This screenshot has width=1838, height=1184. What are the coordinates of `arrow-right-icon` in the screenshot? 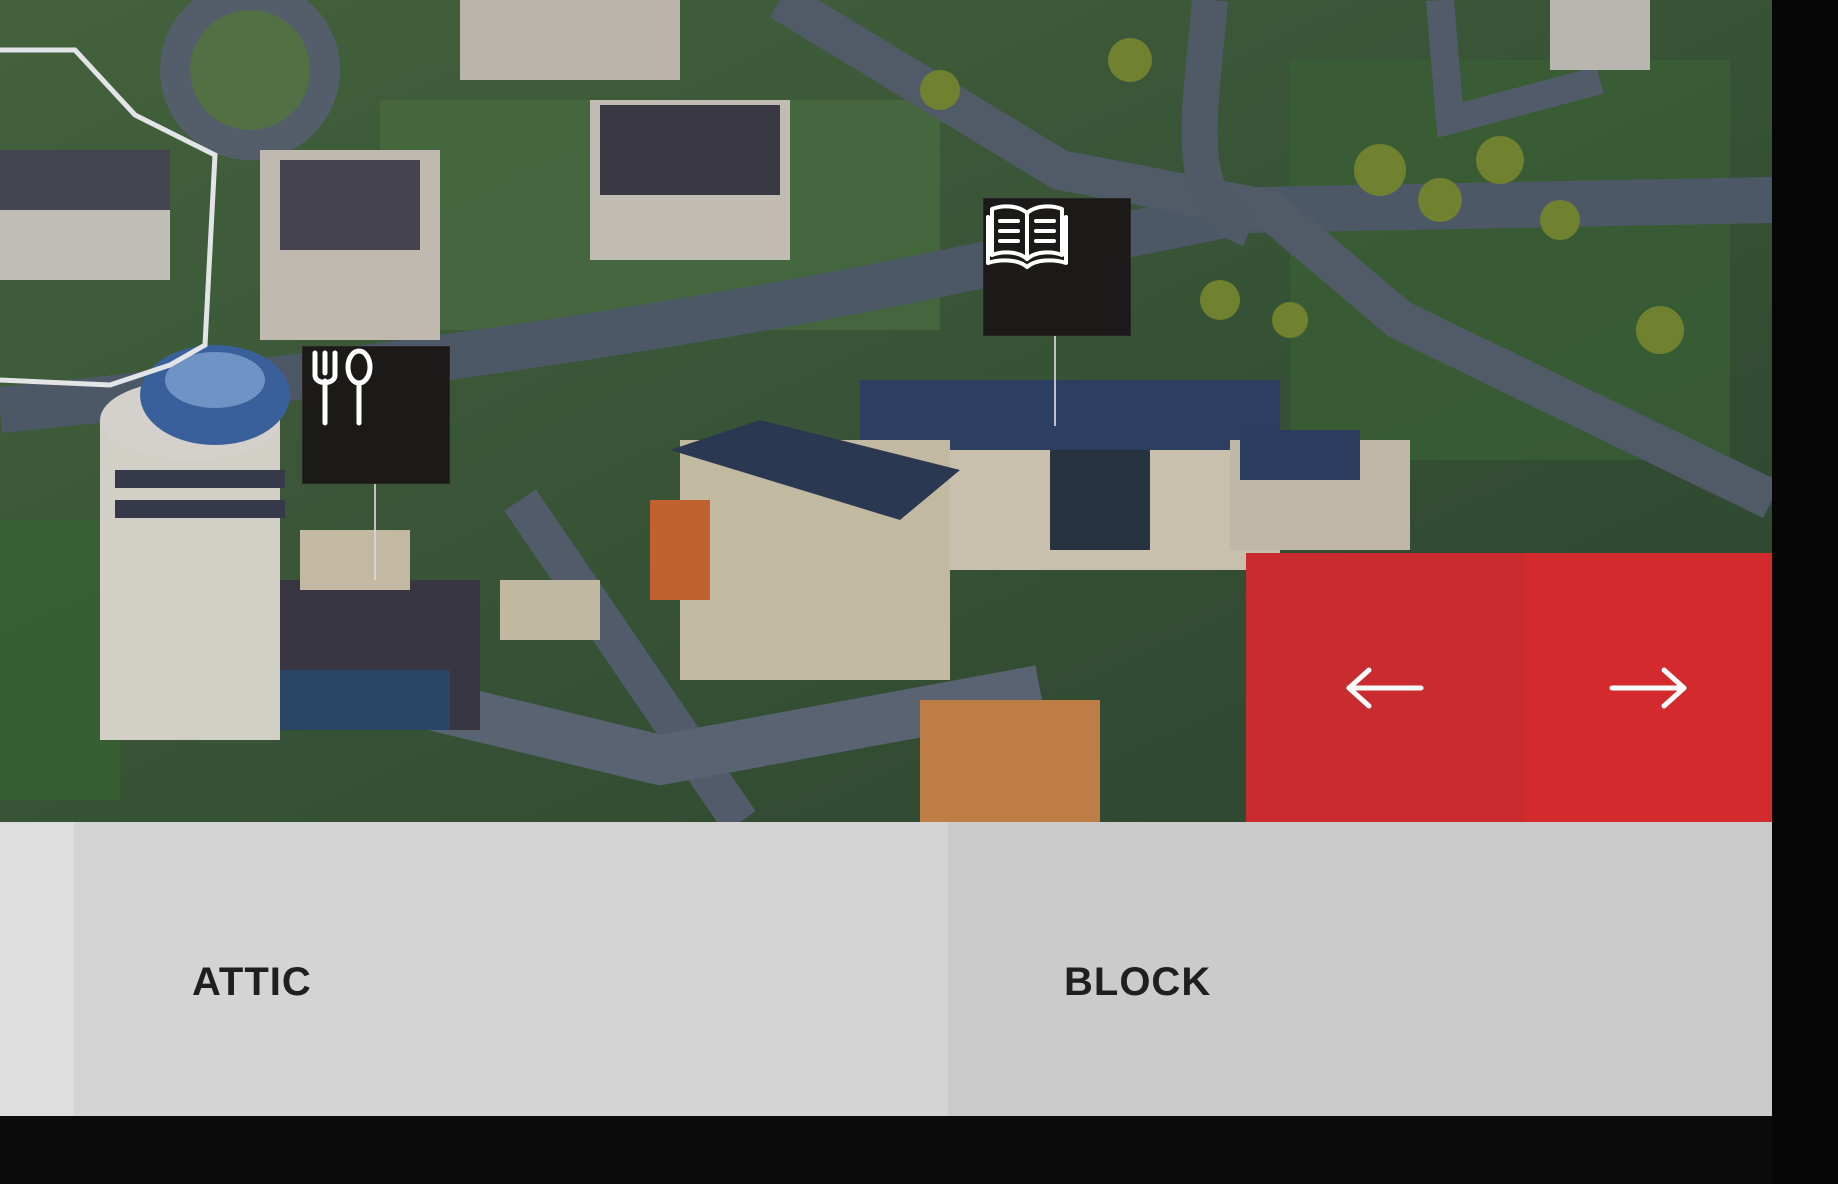 It's located at (1648, 687).